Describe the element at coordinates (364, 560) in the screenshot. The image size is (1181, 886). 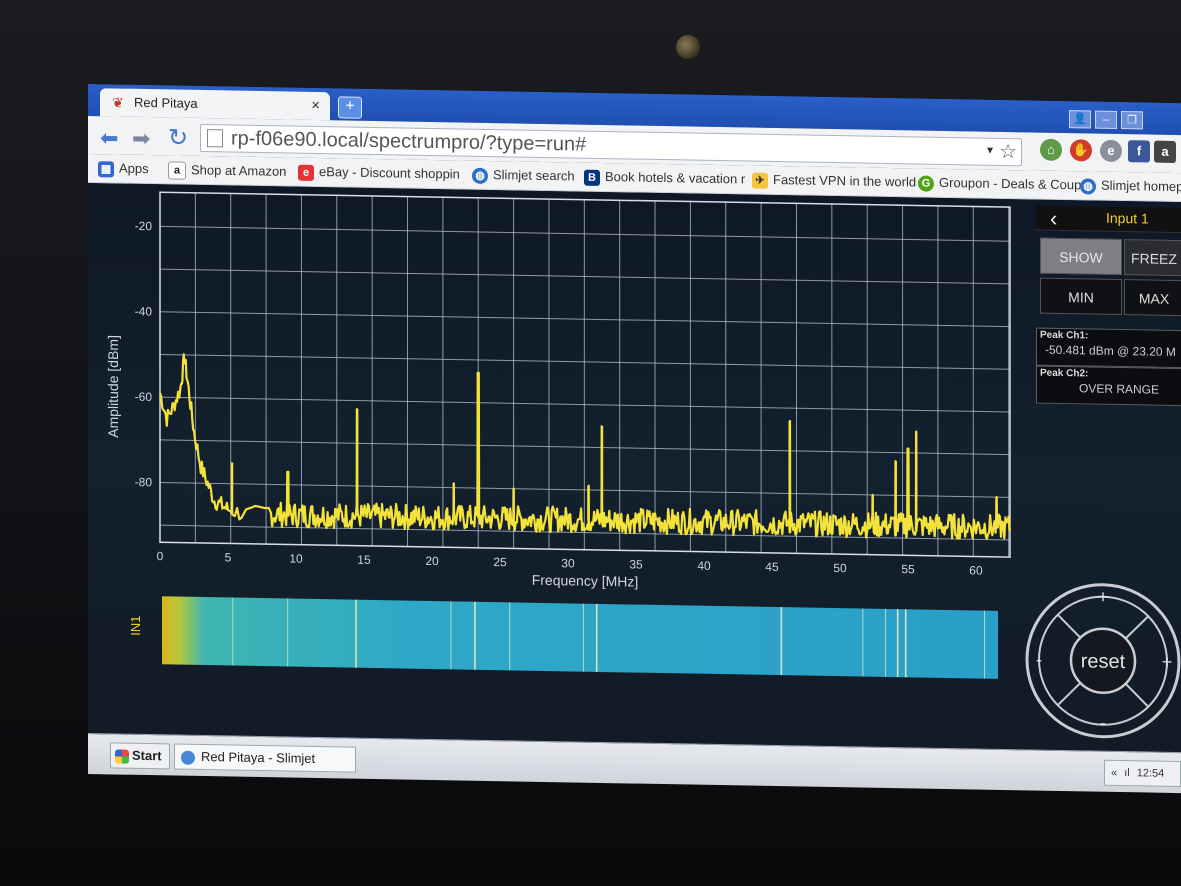
I see `x-tick-label: 15` at that location.